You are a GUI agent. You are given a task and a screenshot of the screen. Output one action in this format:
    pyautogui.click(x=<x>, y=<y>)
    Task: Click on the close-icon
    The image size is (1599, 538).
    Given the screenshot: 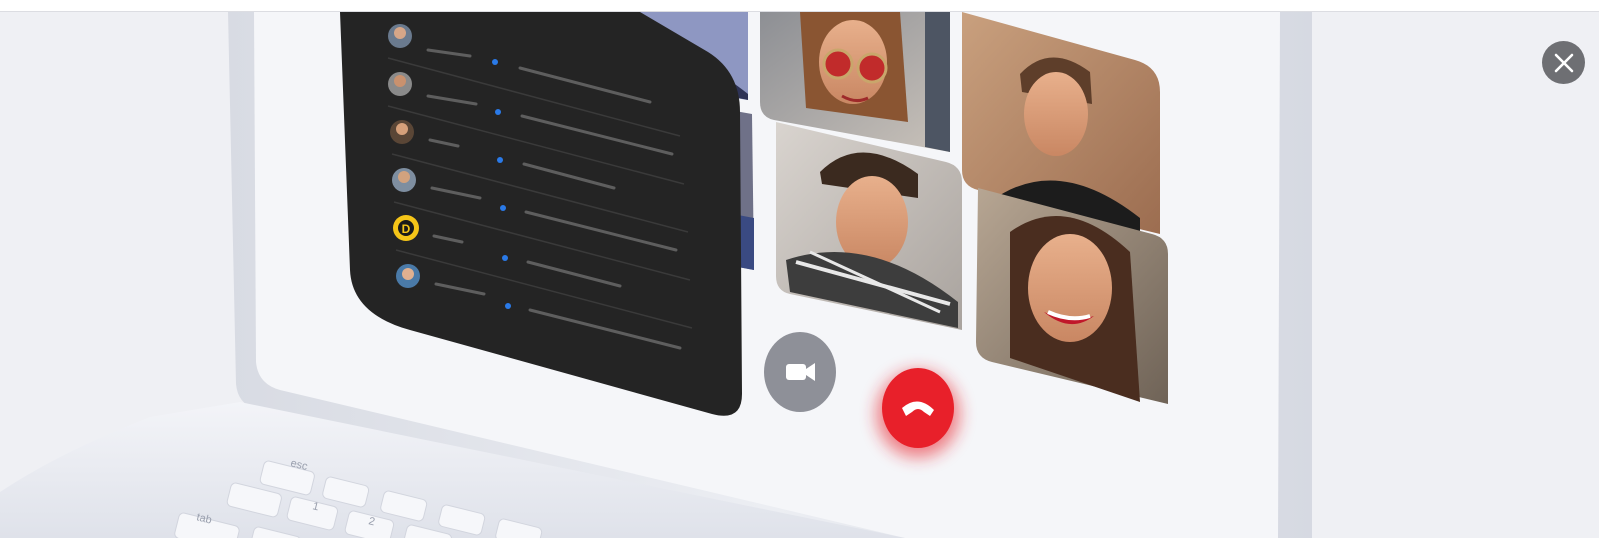 What is the action you would take?
    pyautogui.click(x=1563, y=62)
    